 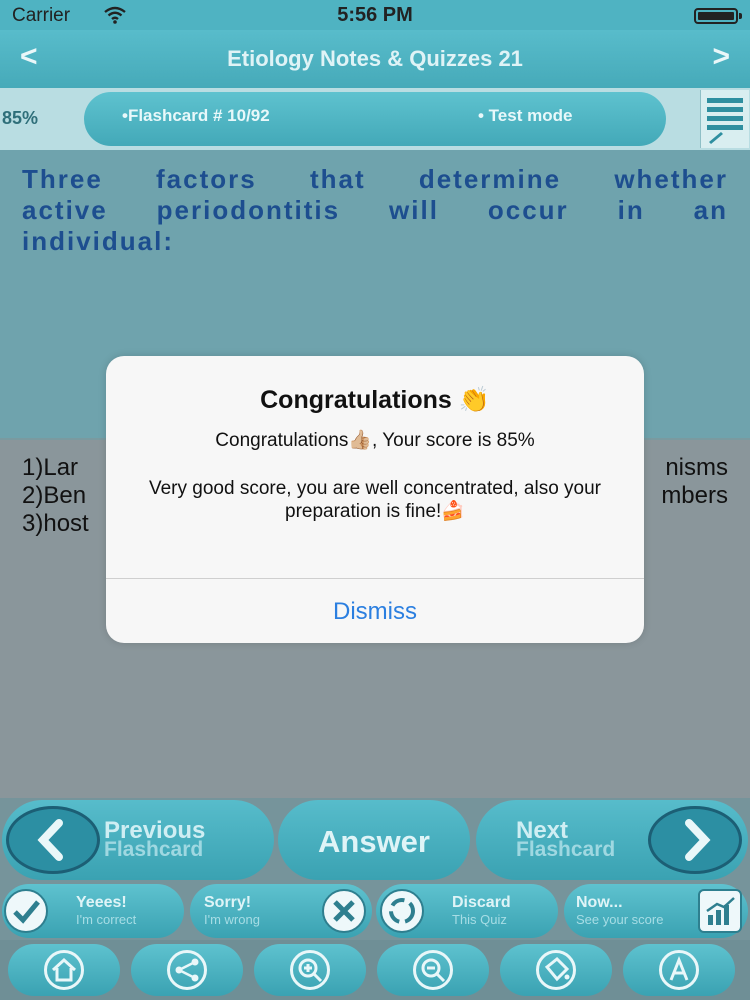 I want to click on zoom-out-button, so click(x=433, y=970).